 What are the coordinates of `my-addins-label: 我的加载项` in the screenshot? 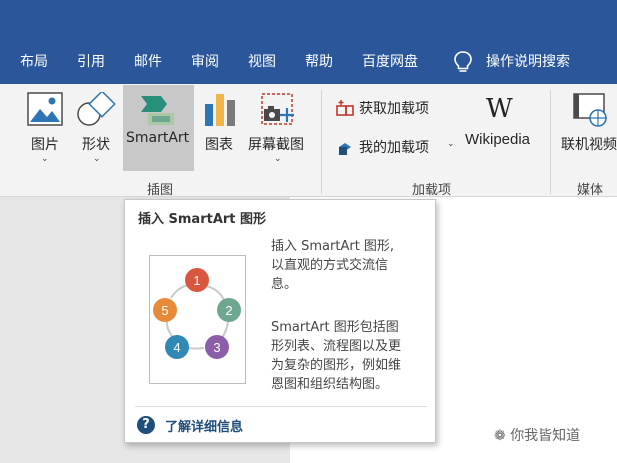 It's located at (394, 148).